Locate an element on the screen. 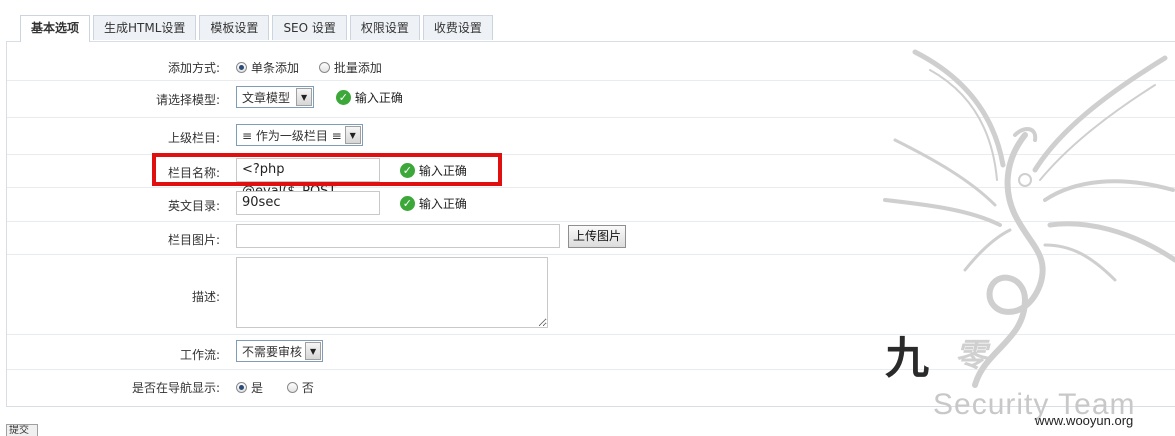 The width and height of the screenshot is (1175, 436). description-textarea is located at coordinates (392, 292).